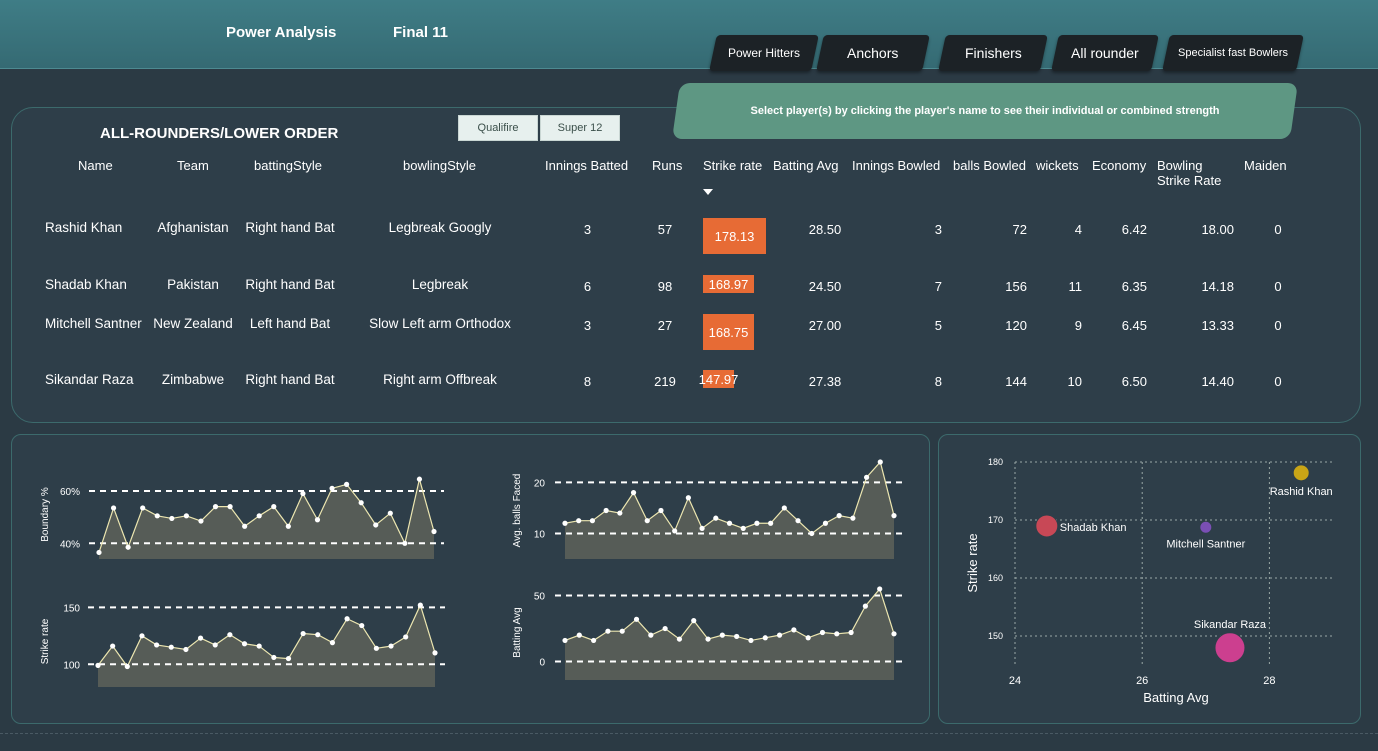 This screenshot has height=751, width=1378. What do you see at coordinates (1015, 681) in the screenshot?
I see `x-tick-label: 24` at bounding box center [1015, 681].